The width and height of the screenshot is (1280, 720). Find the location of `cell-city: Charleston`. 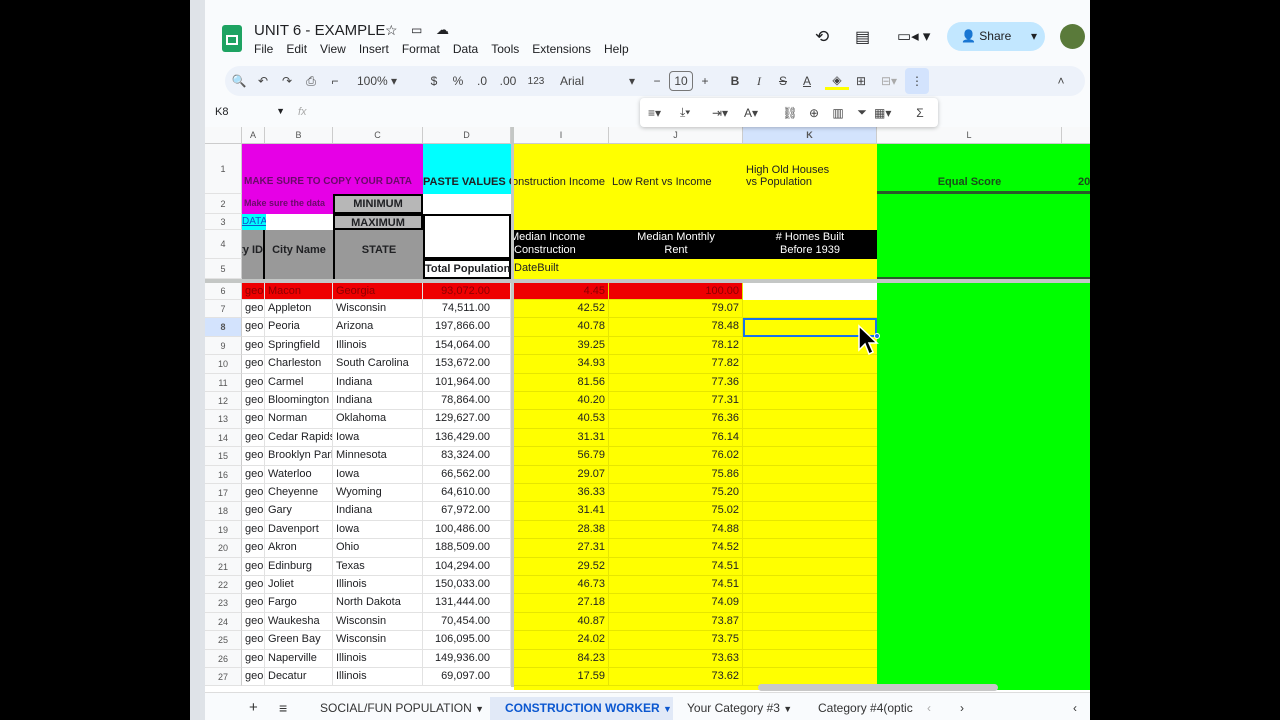

cell-city: Charleston is located at coordinates (299, 364).